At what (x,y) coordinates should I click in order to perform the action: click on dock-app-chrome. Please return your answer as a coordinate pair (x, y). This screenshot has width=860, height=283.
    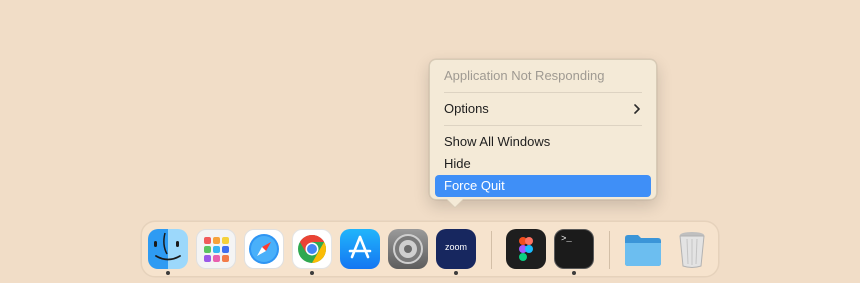
    Looking at the image, I should click on (312, 249).